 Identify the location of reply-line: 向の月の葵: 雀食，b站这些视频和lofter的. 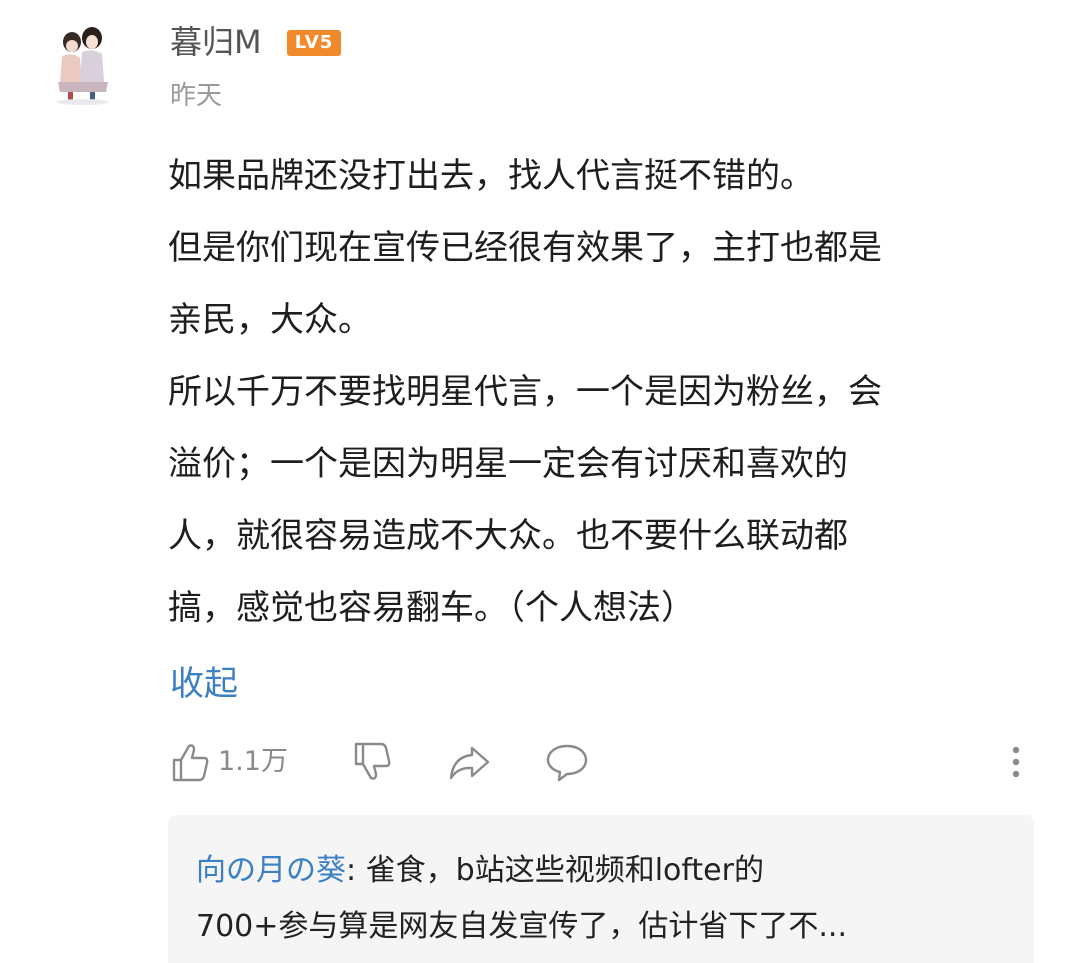
(606, 871).